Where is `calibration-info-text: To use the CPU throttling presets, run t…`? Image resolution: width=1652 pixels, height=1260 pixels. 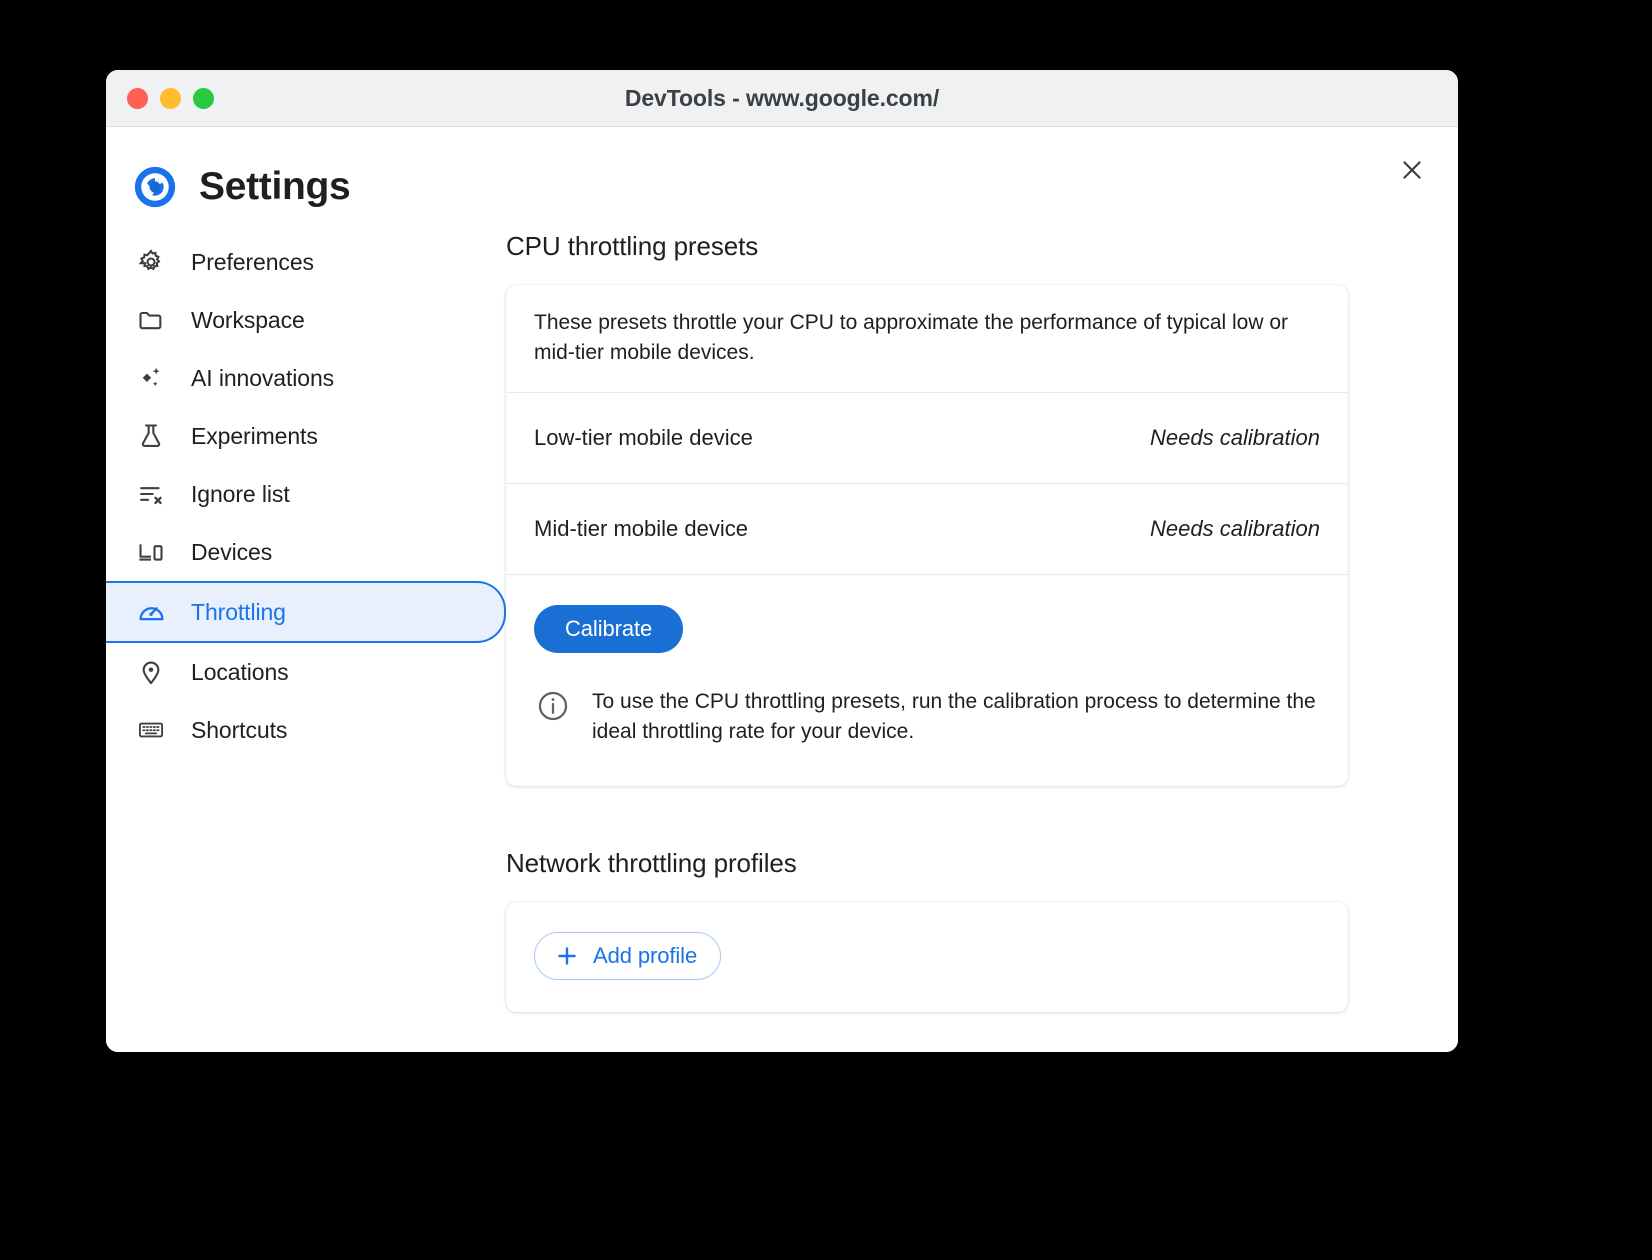 calibration-info-text: To use the CPU throttling presets, run t… is located at coordinates (954, 716).